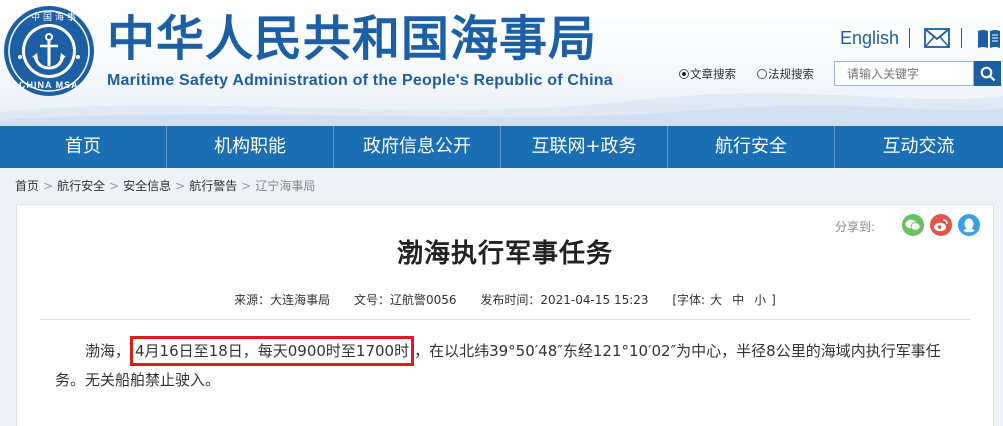  I want to click on breadcrumb-navigation-safety: 航行安全, so click(81, 186).